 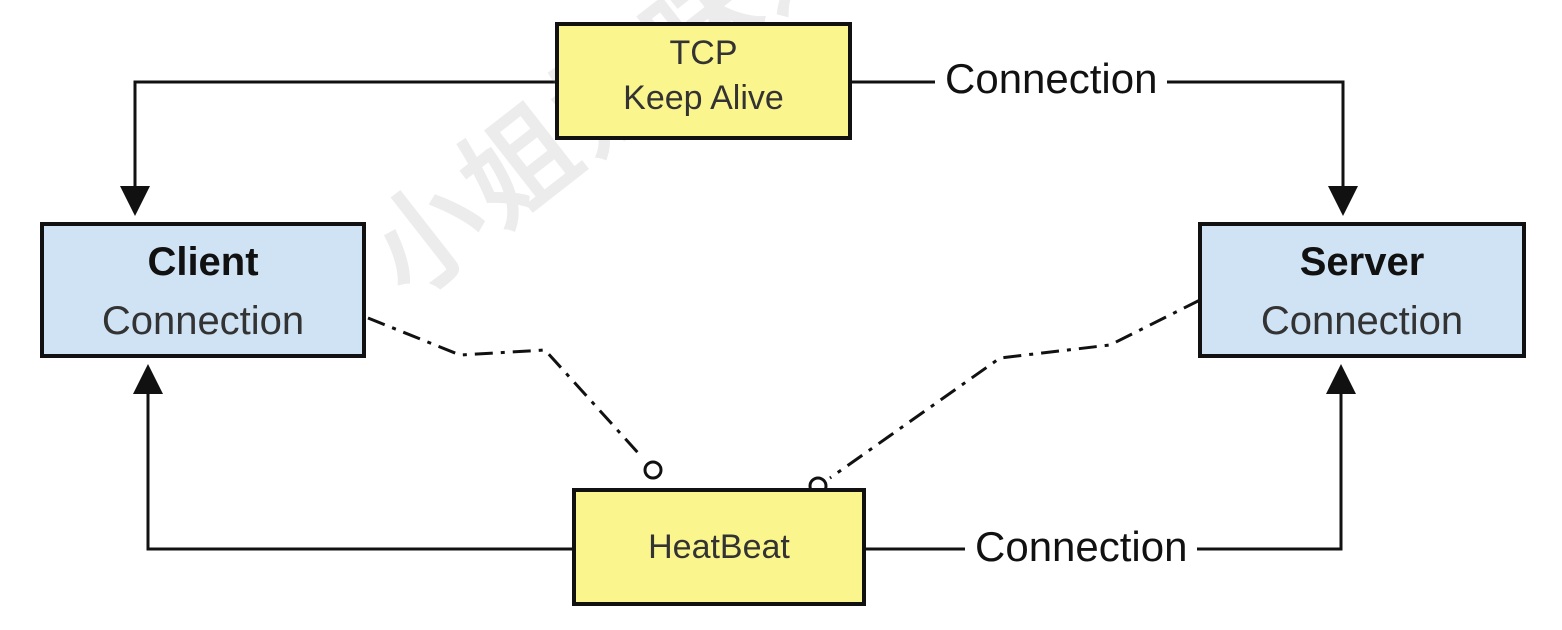 What do you see at coordinates (203, 290) in the screenshot?
I see `client-connection-box: Client Connection` at bounding box center [203, 290].